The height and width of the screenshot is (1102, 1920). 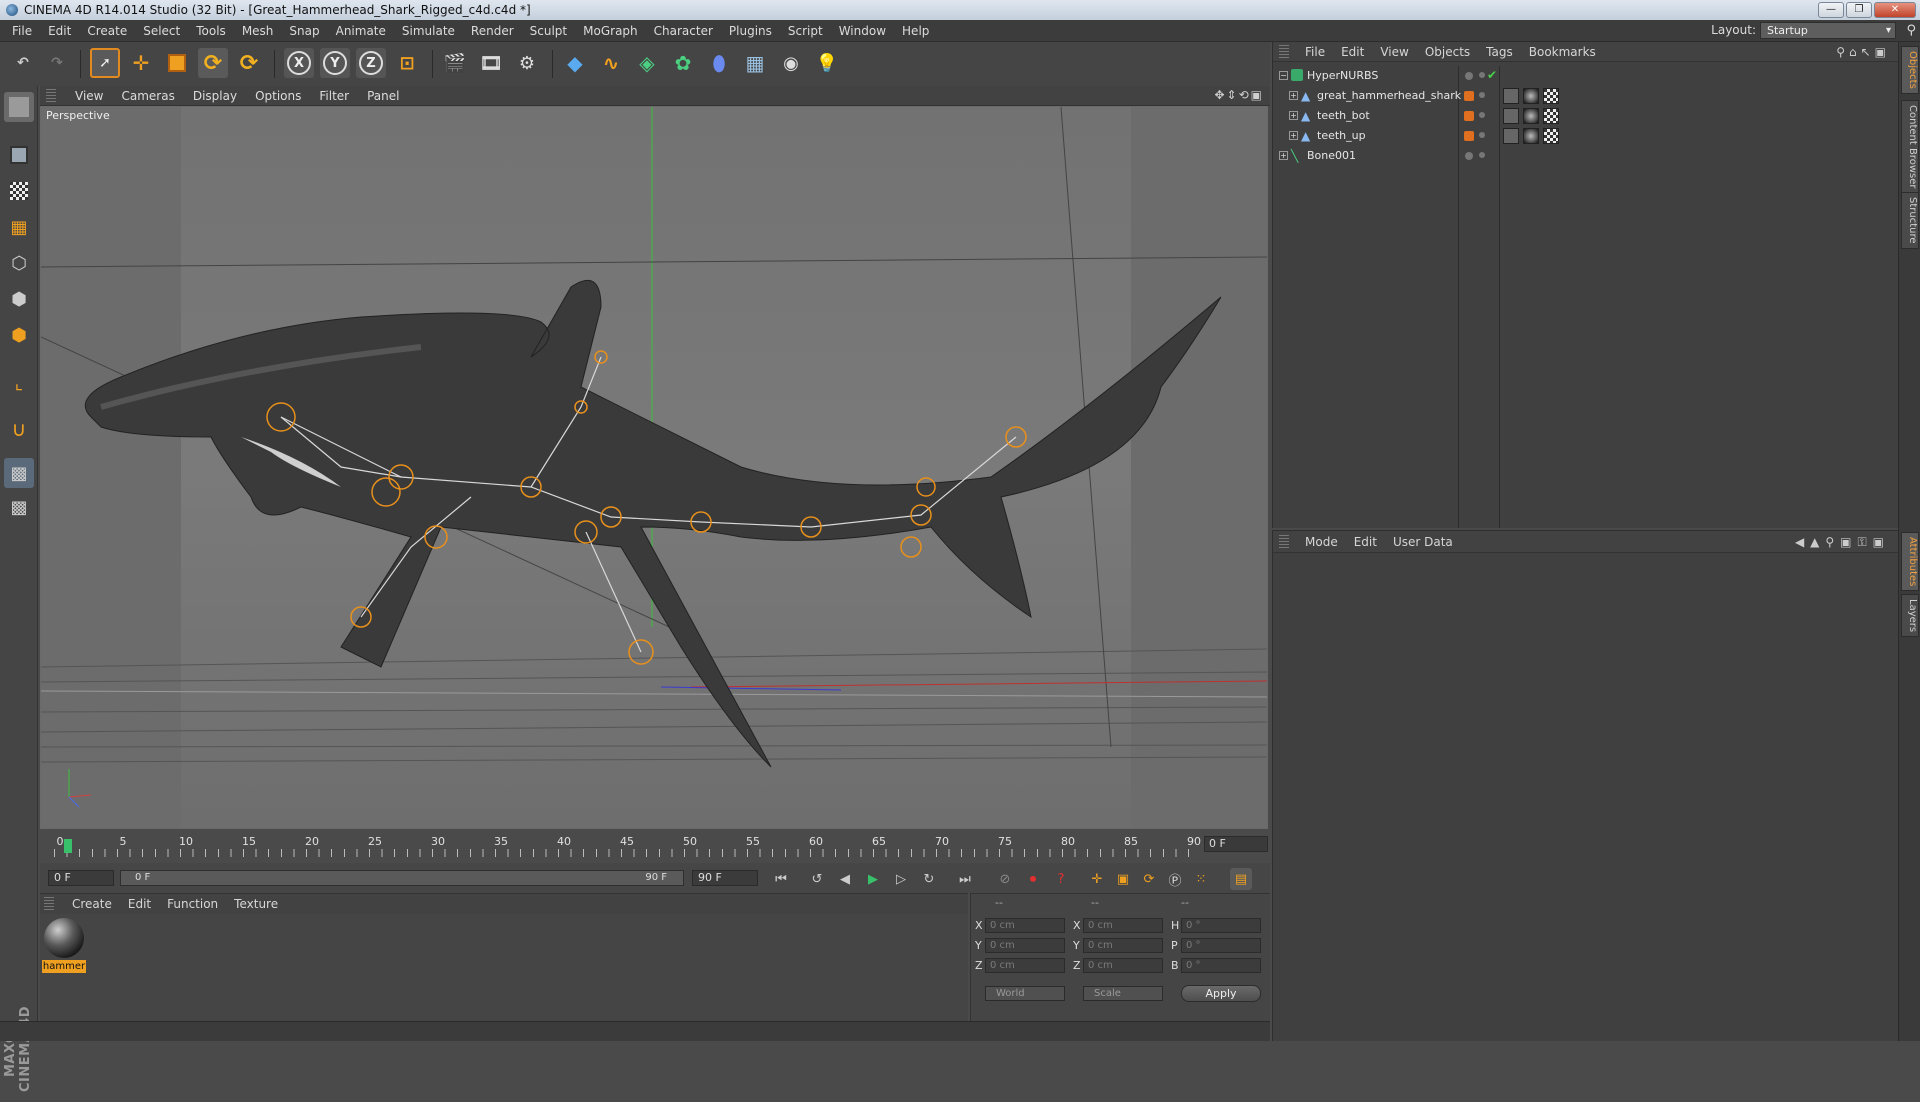 What do you see at coordinates (873, 879) in the screenshot?
I see `play-icon: ▶` at bounding box center [873, 879].